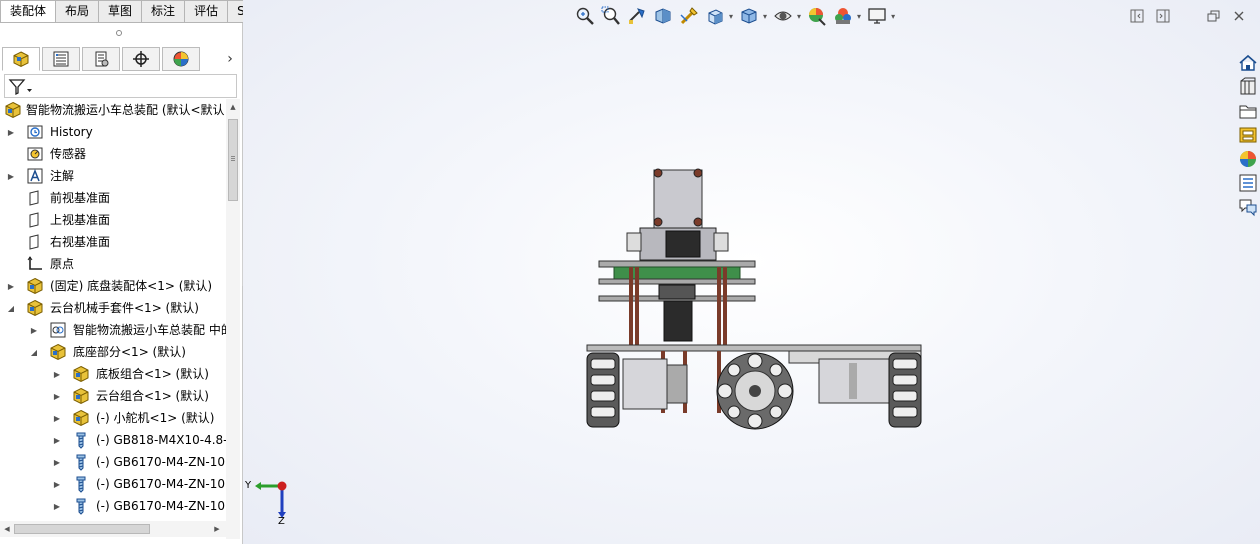 The height and width of the screenshot is (544, 1260). What do you see at coordinates (233, 107) in the screenshot?
I see `scroll-up-arrow: ▲` at bounding box center [233, 107].